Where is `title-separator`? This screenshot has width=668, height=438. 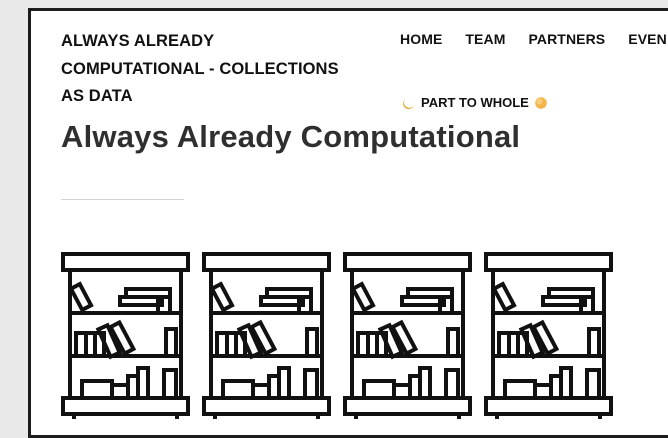
title-separator is located at coordinates (122, 199).